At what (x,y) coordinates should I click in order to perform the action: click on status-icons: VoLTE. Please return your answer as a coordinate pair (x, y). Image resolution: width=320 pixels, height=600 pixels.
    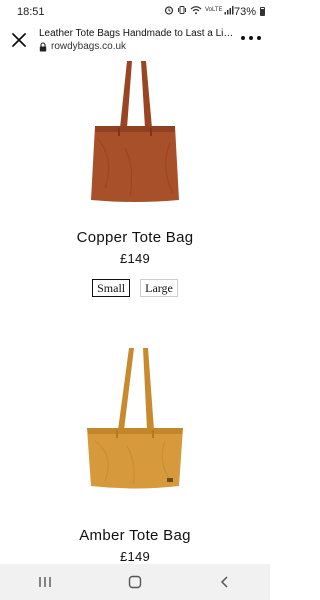
    Looking at the image, I should click on (199, 10).